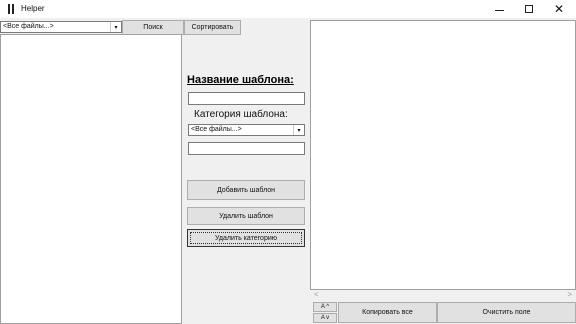 Image resolution: width=576 pixels, height=324 pixels. Describe the element at coordinates (246, 98) in the screenshot. I see `template-name-input` at that location.